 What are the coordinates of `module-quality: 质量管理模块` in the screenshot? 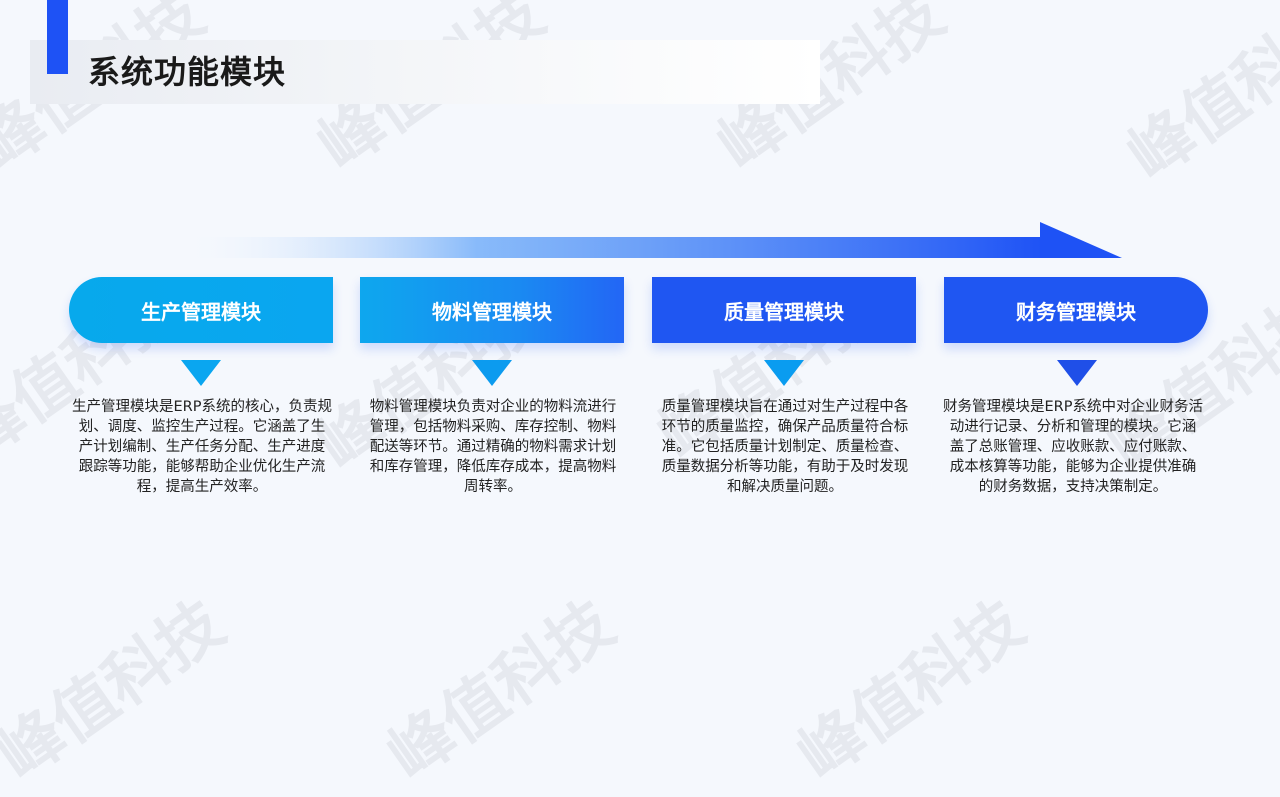 It's located at (784, 310).